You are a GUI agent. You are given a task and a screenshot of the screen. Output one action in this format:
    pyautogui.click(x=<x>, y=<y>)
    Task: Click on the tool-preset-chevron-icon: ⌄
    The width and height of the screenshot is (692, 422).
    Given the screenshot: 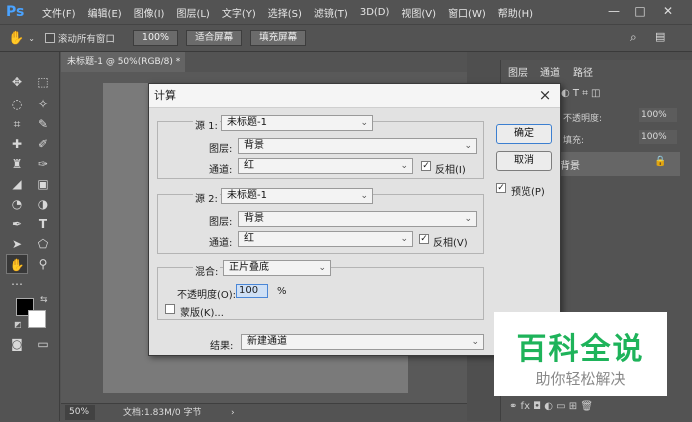 What is the action you would take?
    pyautogui.click(x=31, y=38)
    